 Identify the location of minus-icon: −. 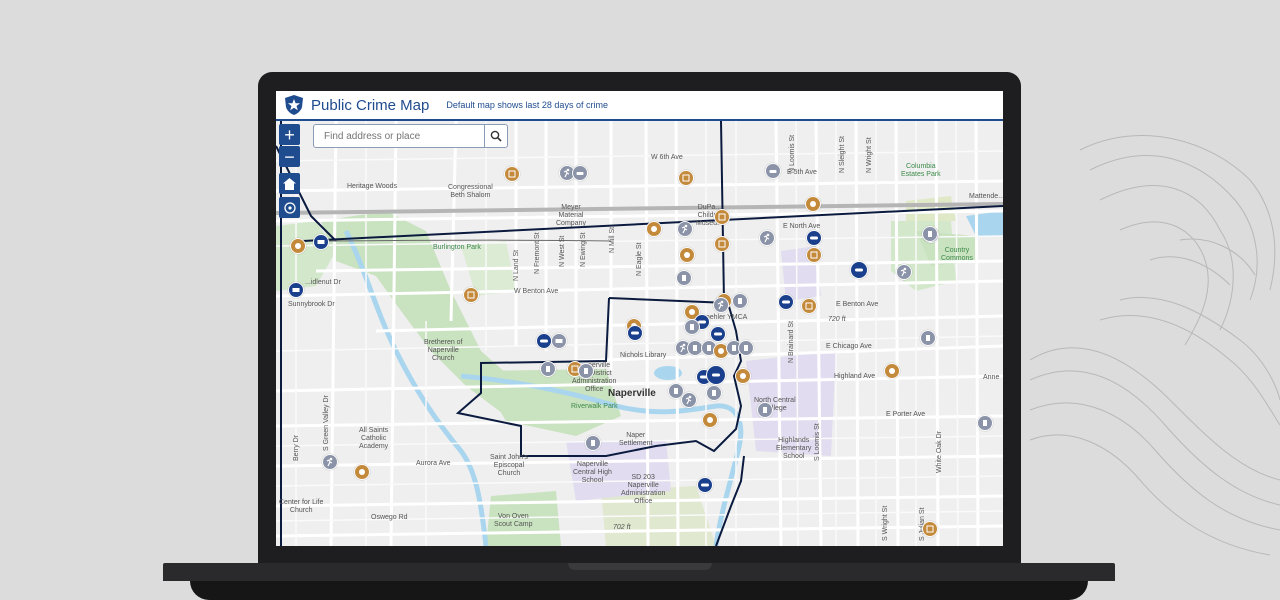
(289, 156).